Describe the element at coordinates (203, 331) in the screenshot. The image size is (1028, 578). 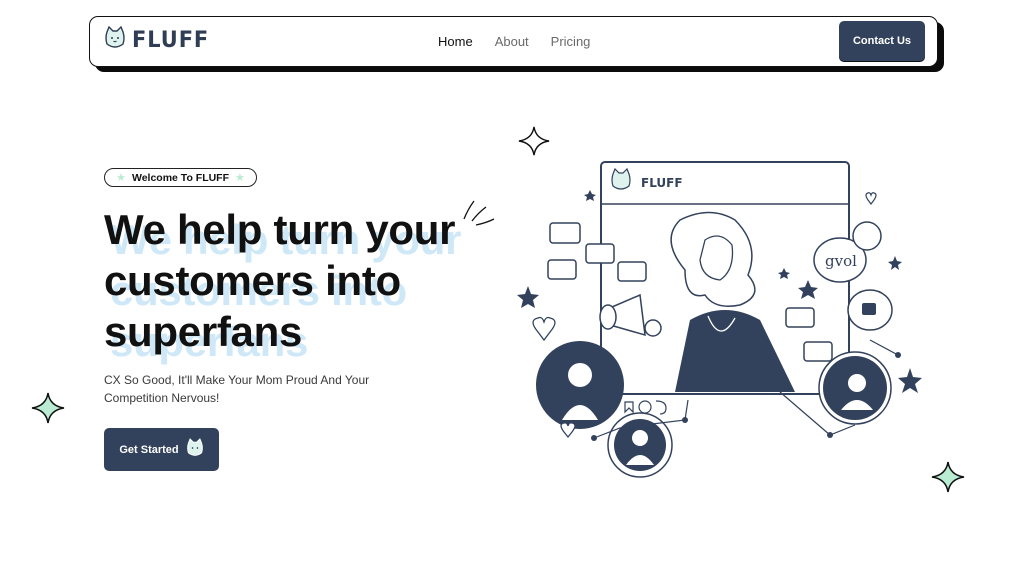
I see `headline-line: superfans` at that location.